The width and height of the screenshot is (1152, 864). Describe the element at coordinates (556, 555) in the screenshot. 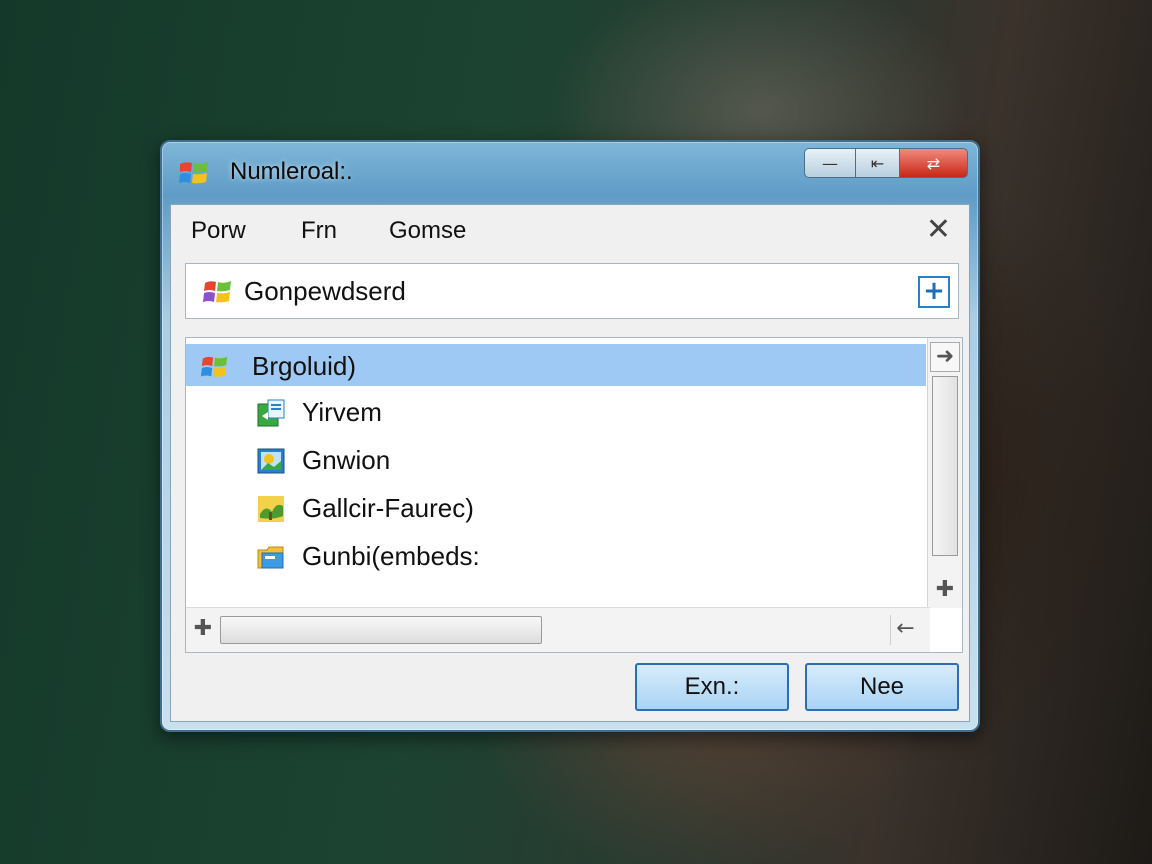

I see `list-item: Gunbi(embeds:` at that location.